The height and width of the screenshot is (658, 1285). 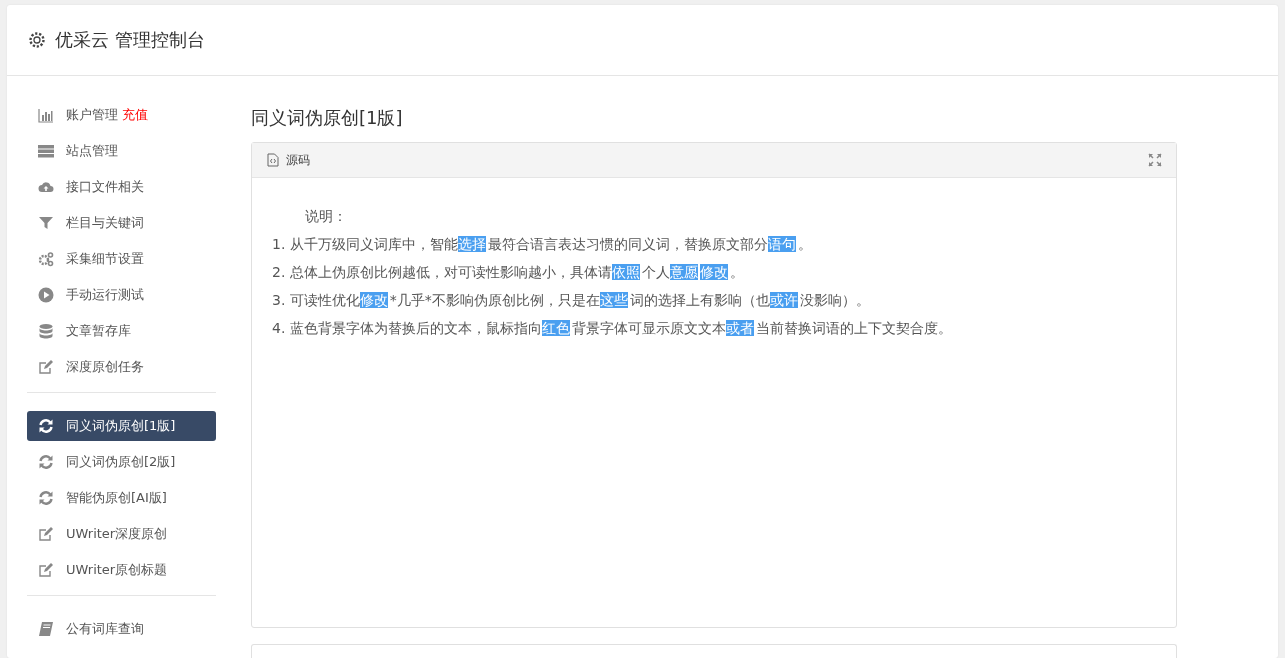 What do you see at coordinates (121, 151) in the screenshot?
I see `sidebar-item: 站点管理` at bounding box center [121, 151].